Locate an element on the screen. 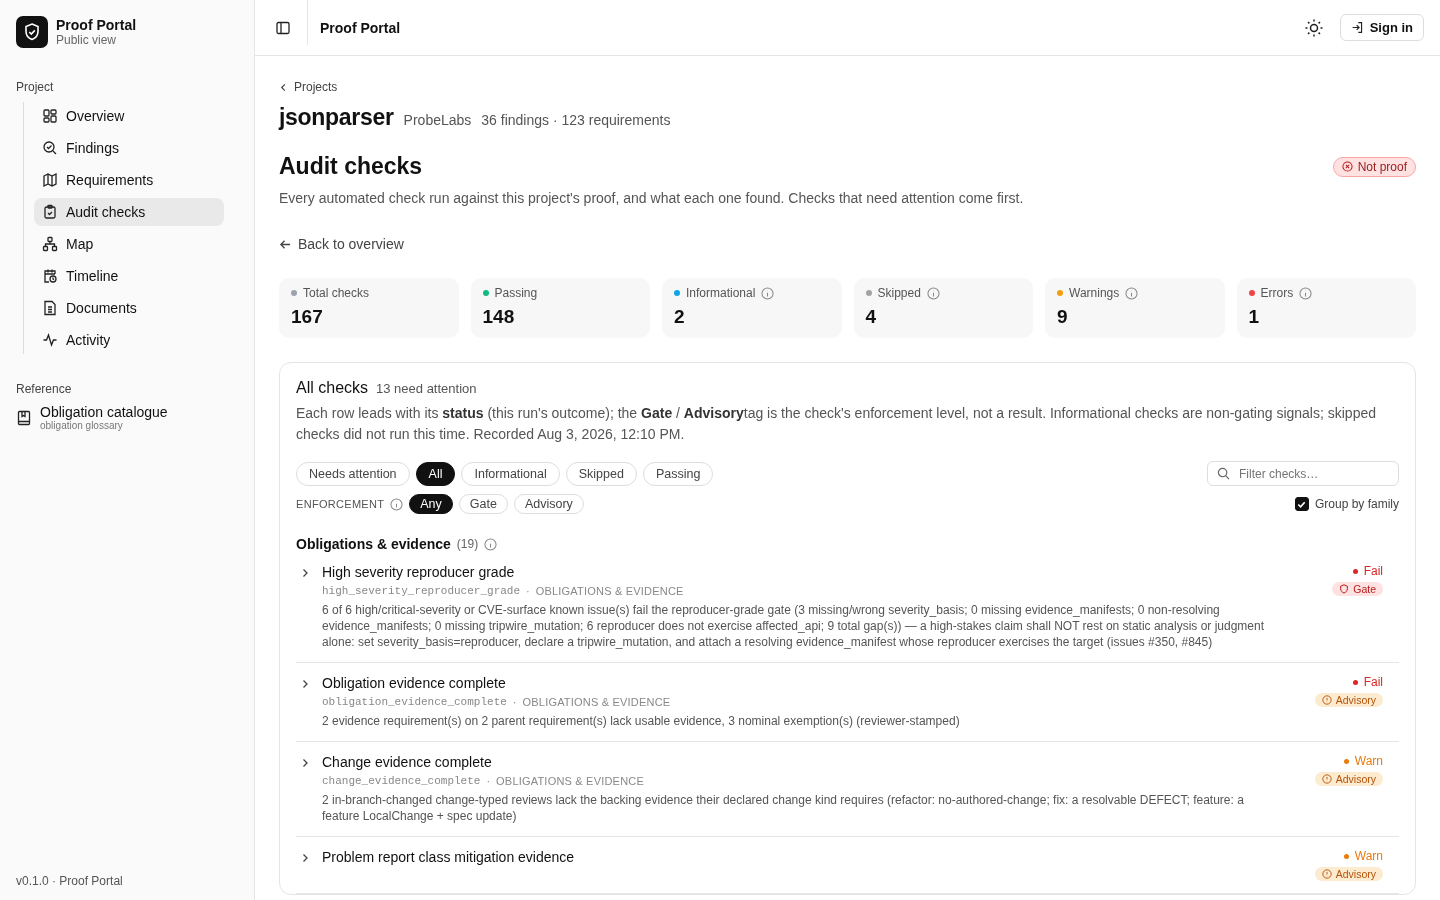  stat-value: 167 is located at coordinates (307, 317).